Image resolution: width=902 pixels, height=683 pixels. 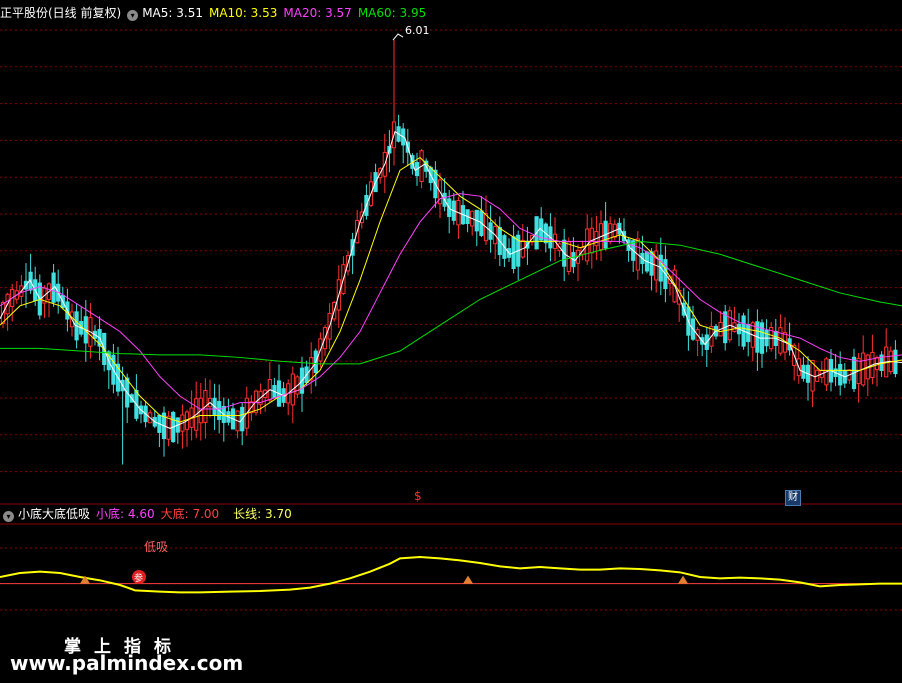 I want to click on ma20-value: MA20: 3.57, so click(x=317, y=13).